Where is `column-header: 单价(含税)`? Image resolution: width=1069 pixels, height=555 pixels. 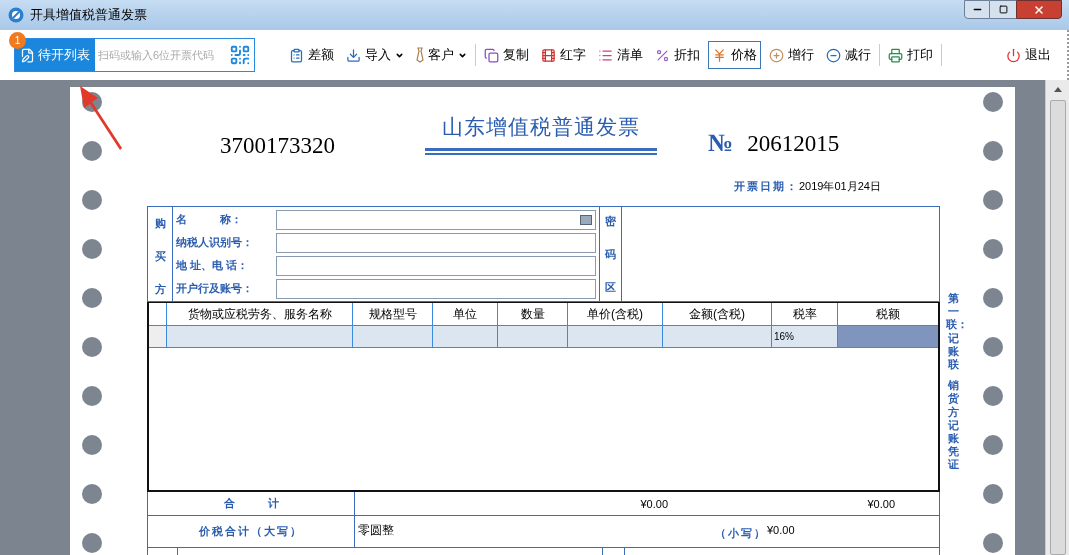 column-header: 单价(含税) is located at coordinates (615, 314).